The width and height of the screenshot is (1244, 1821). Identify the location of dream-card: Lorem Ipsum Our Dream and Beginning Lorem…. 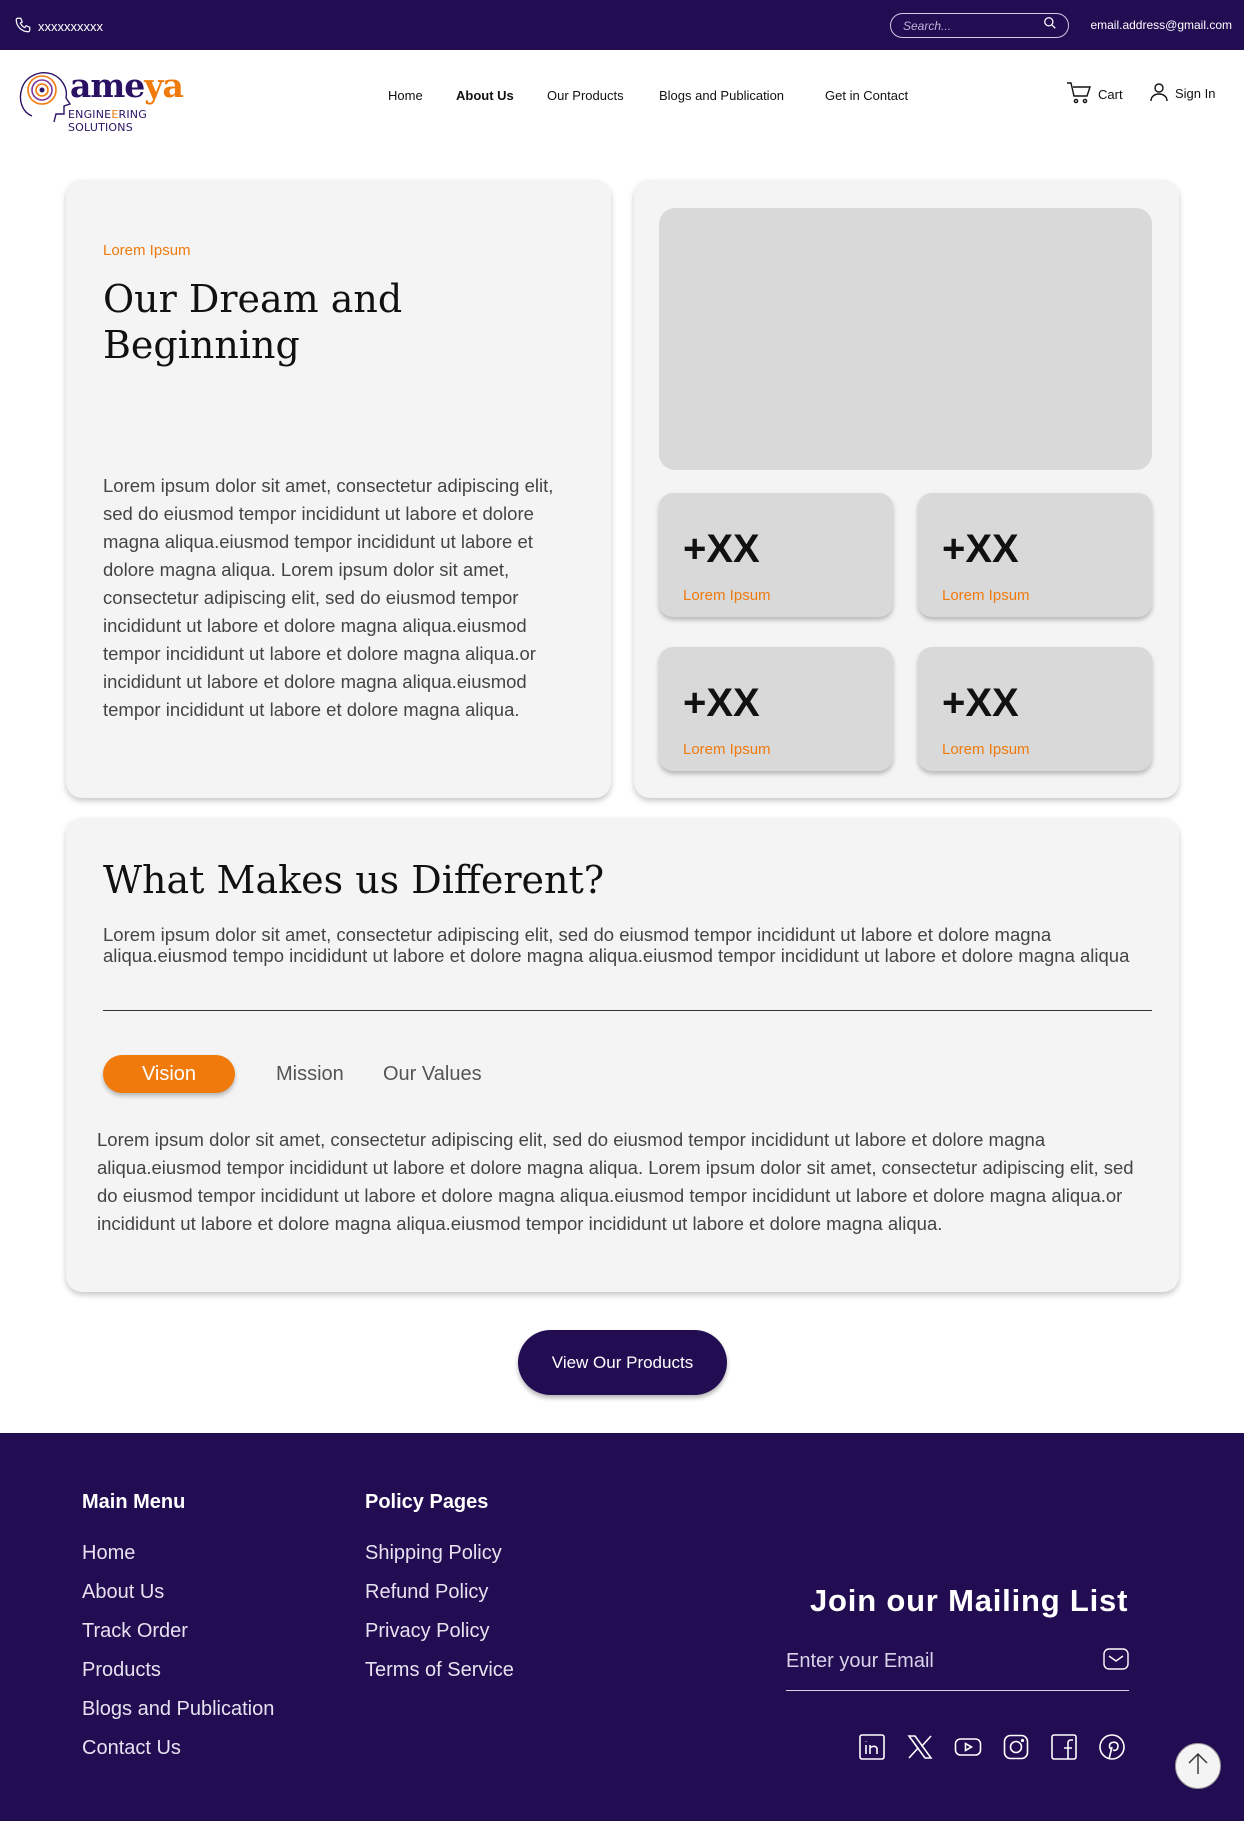
(338, 489).